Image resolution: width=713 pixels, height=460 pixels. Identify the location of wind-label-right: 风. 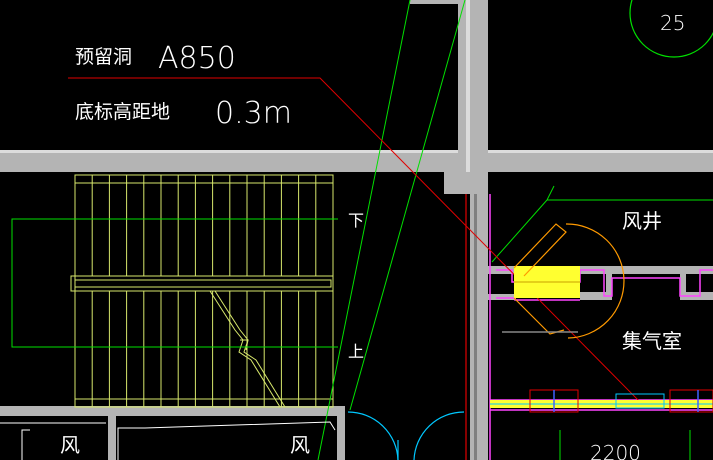
(300, 445).